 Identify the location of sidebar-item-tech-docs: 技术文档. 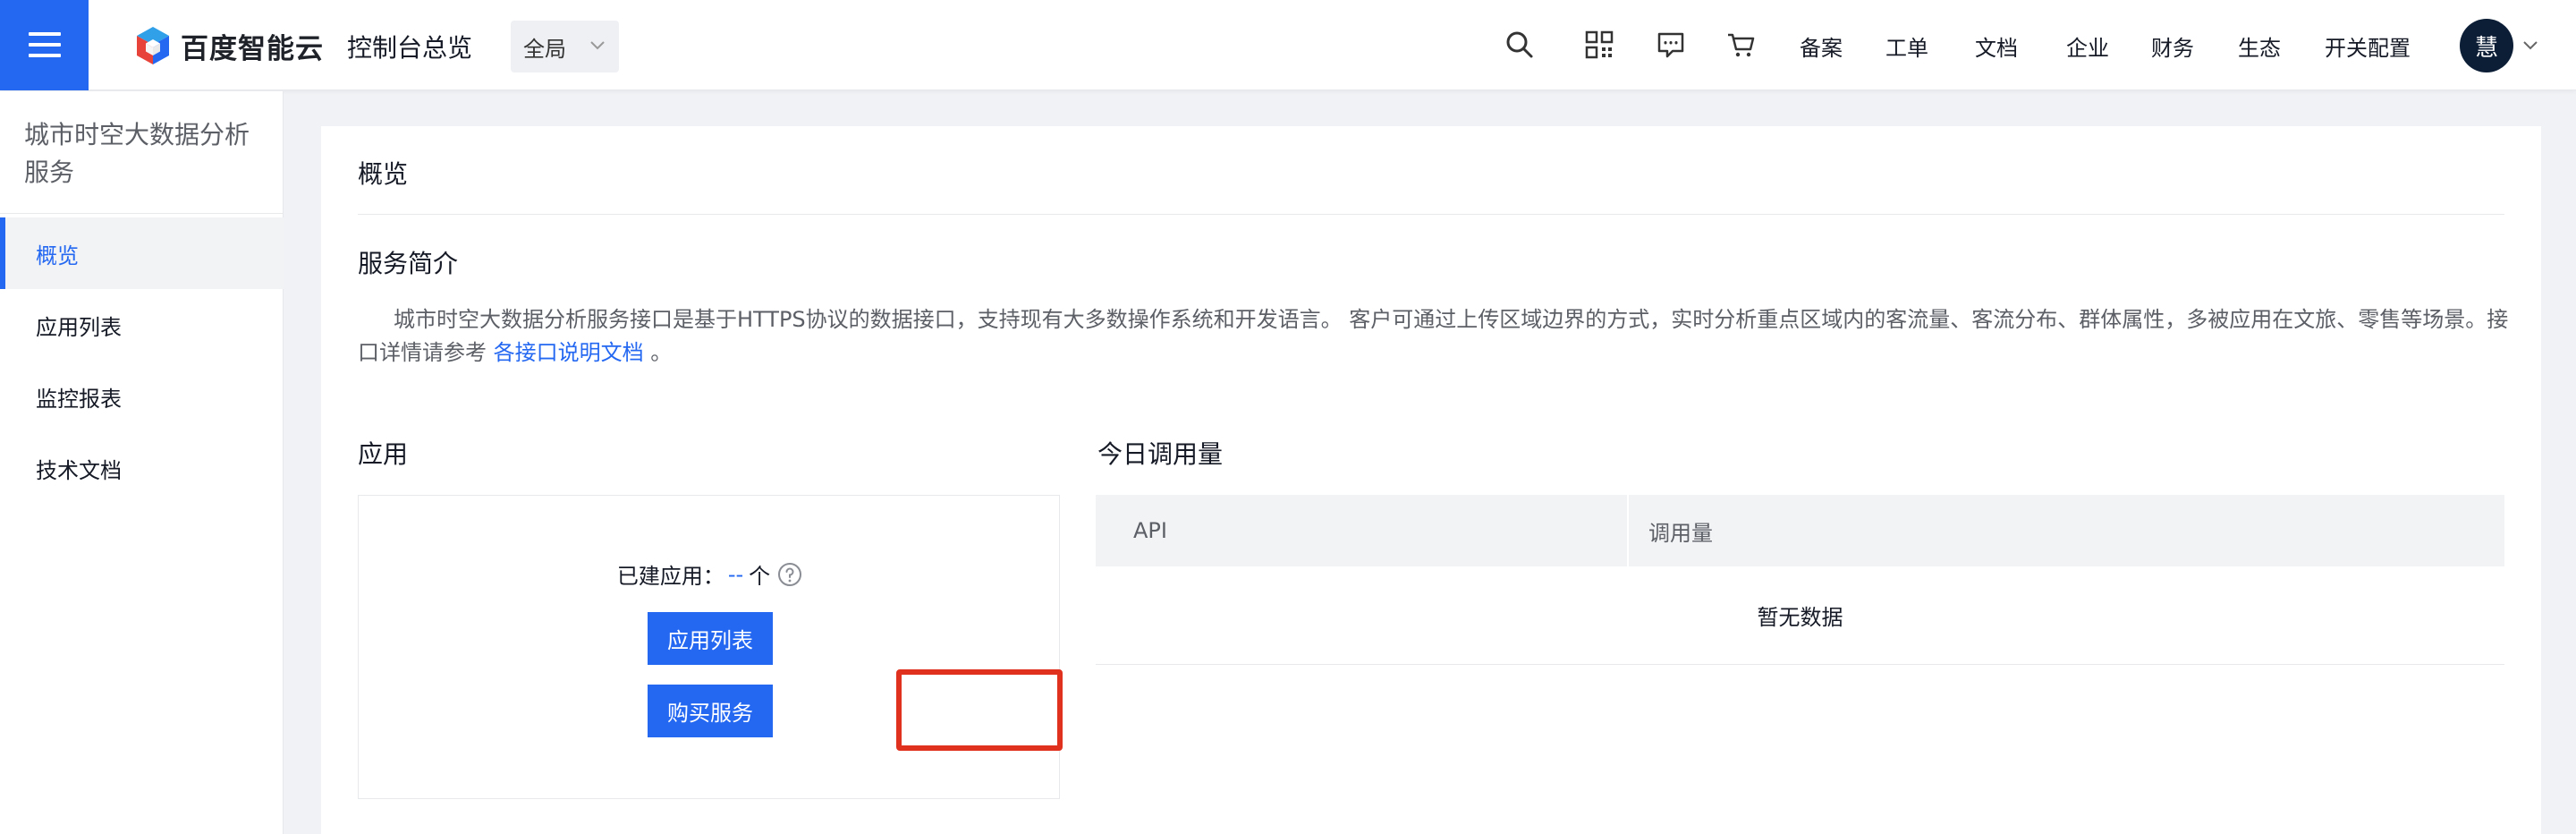
(142, 468).